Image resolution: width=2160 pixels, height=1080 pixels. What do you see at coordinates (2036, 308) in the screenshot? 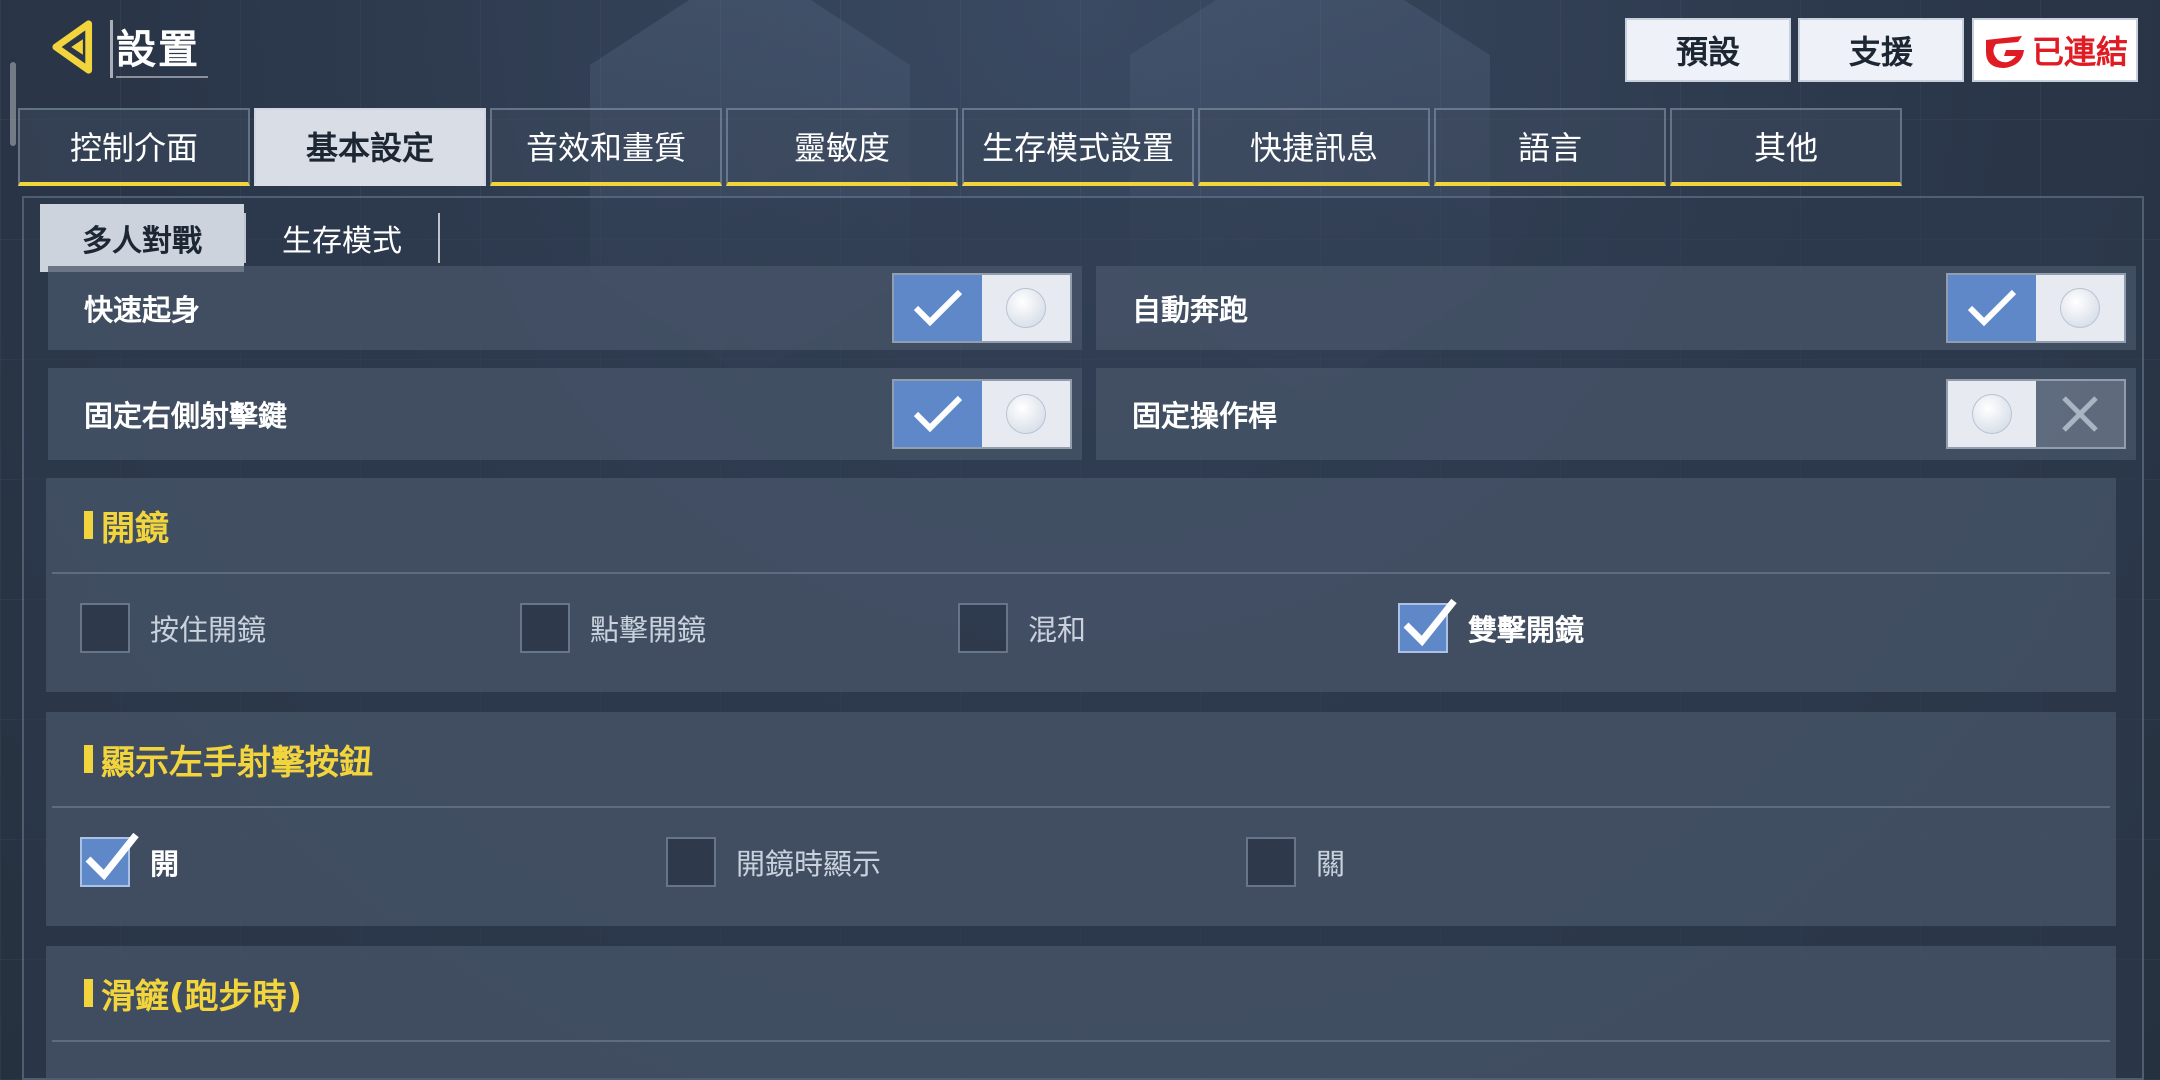
I see `auto-sprint-toggle` at bounding box center [2036, 308].